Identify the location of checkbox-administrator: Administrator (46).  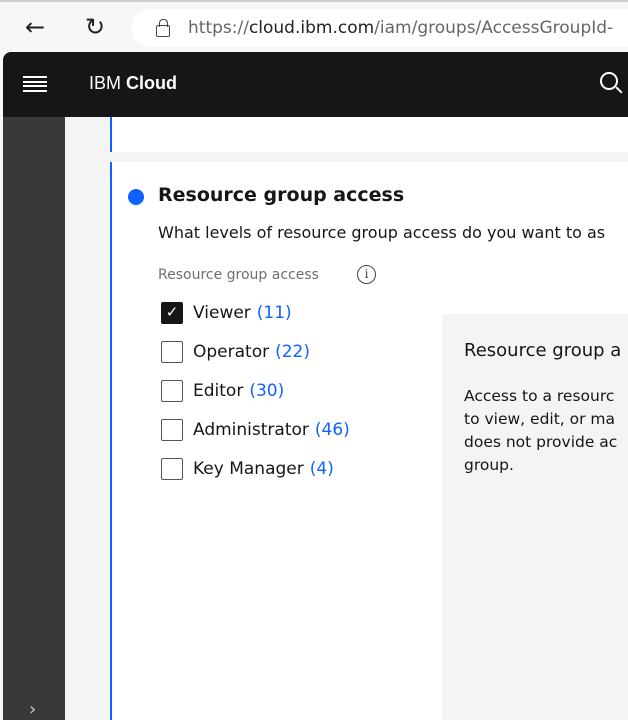
(255, 430).